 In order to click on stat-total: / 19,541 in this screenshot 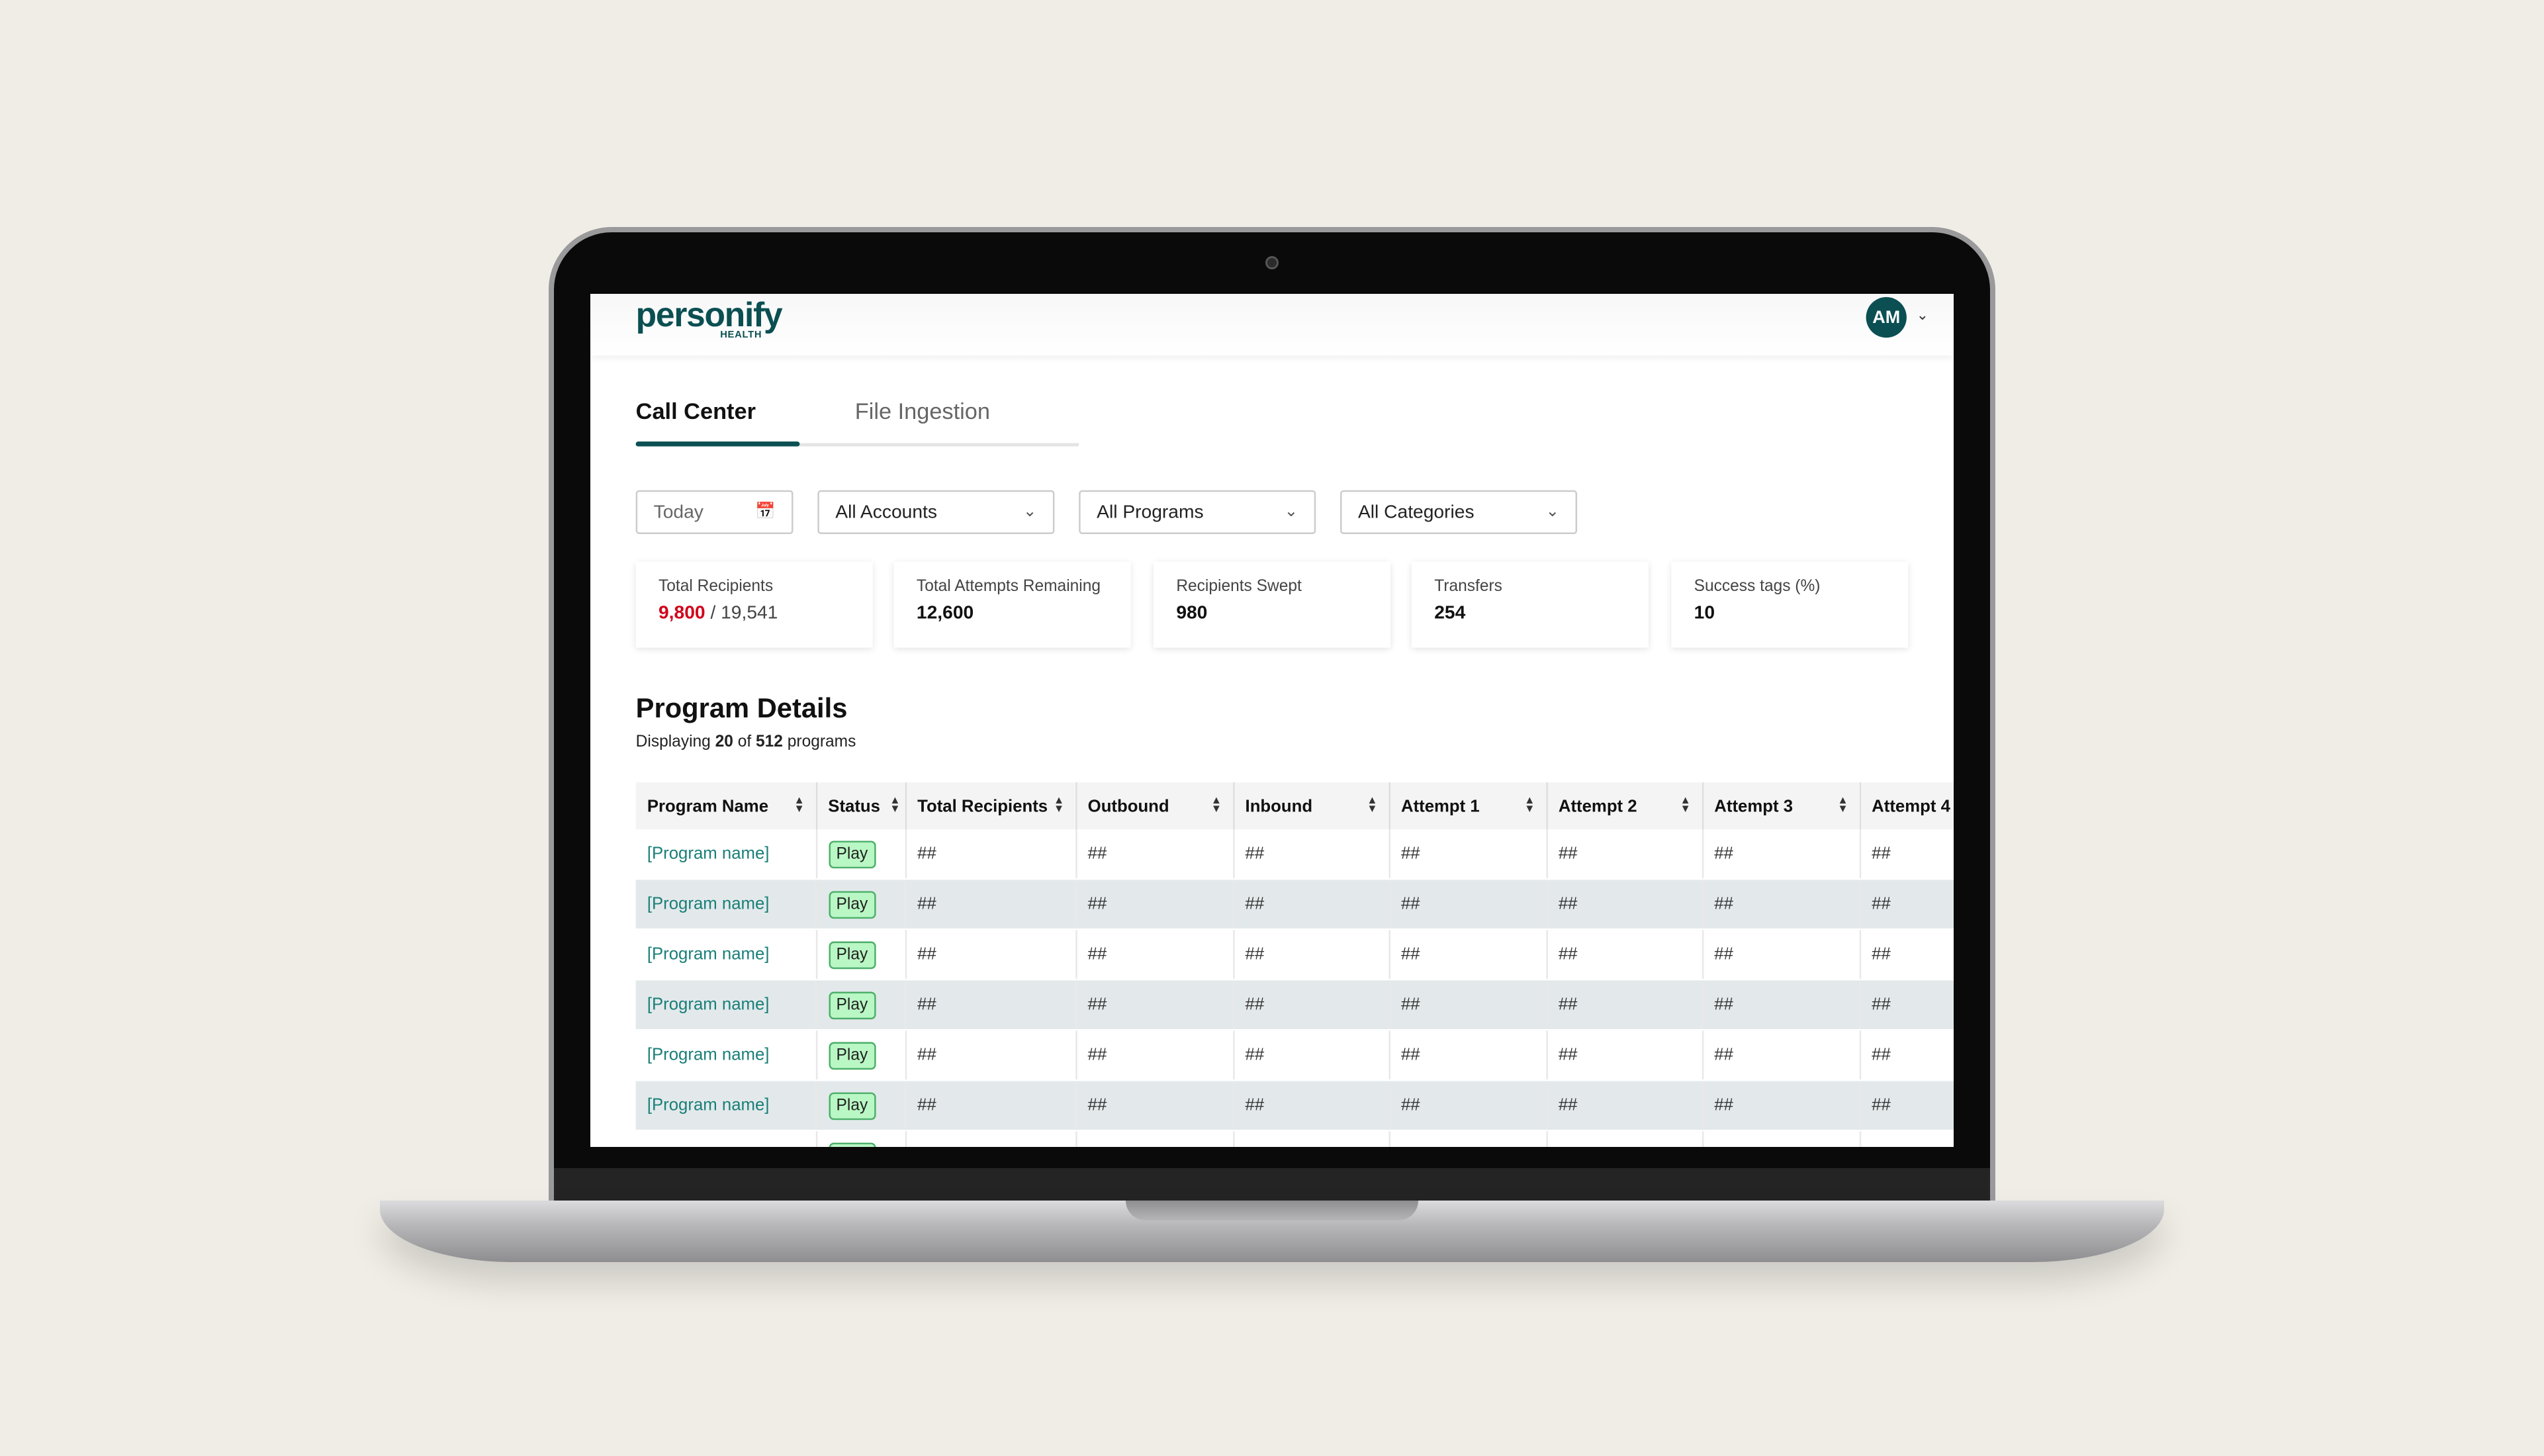, I will do `click(744, 613)`.